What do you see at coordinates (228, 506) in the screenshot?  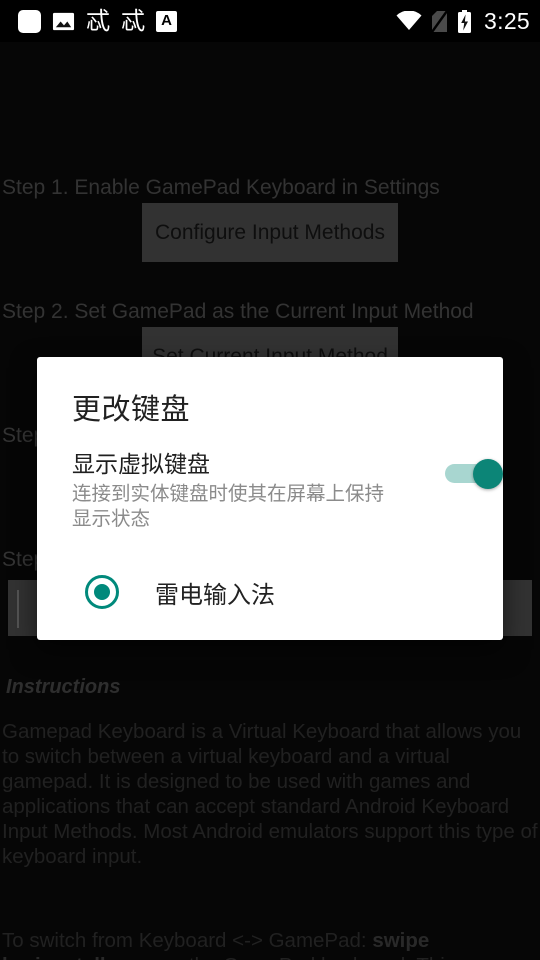 I see `show-virtual-keyboard-description: 连接到实体键盘时使其在屏幕上保持显示状态` at bounding box center [228, 506].